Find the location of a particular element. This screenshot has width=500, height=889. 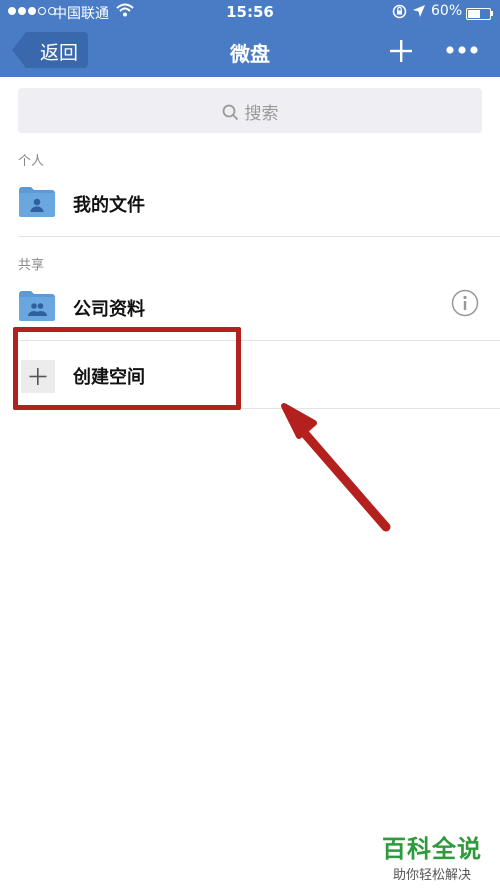

watermark-logo: 百科全说 助你轻松解决 is located at coordinates (432, 856).